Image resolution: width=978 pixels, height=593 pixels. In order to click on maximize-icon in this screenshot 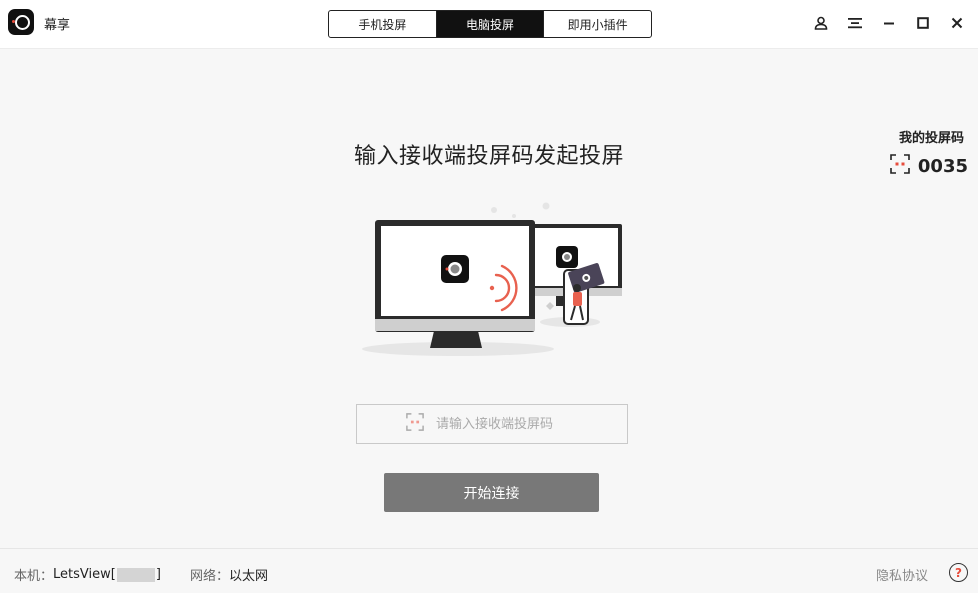, I will do `click(923, 23)`.